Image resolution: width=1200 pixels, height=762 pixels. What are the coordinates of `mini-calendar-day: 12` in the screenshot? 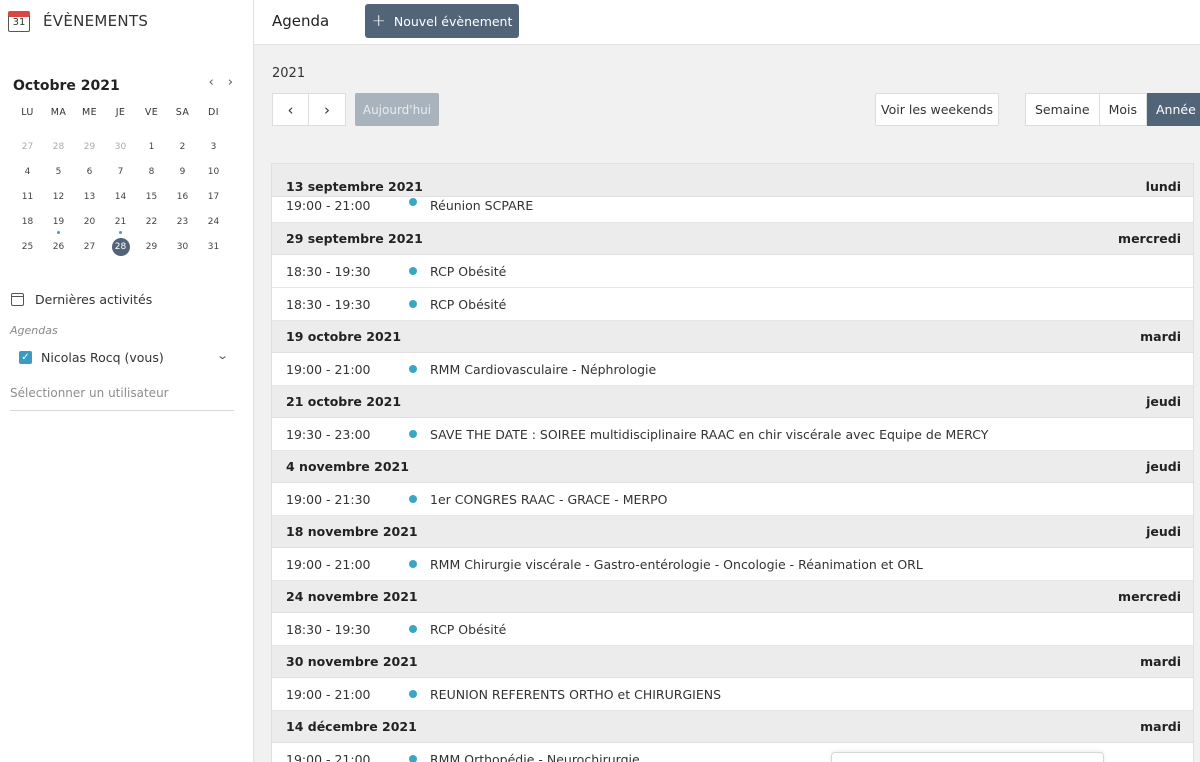 It's located at (58, 197).